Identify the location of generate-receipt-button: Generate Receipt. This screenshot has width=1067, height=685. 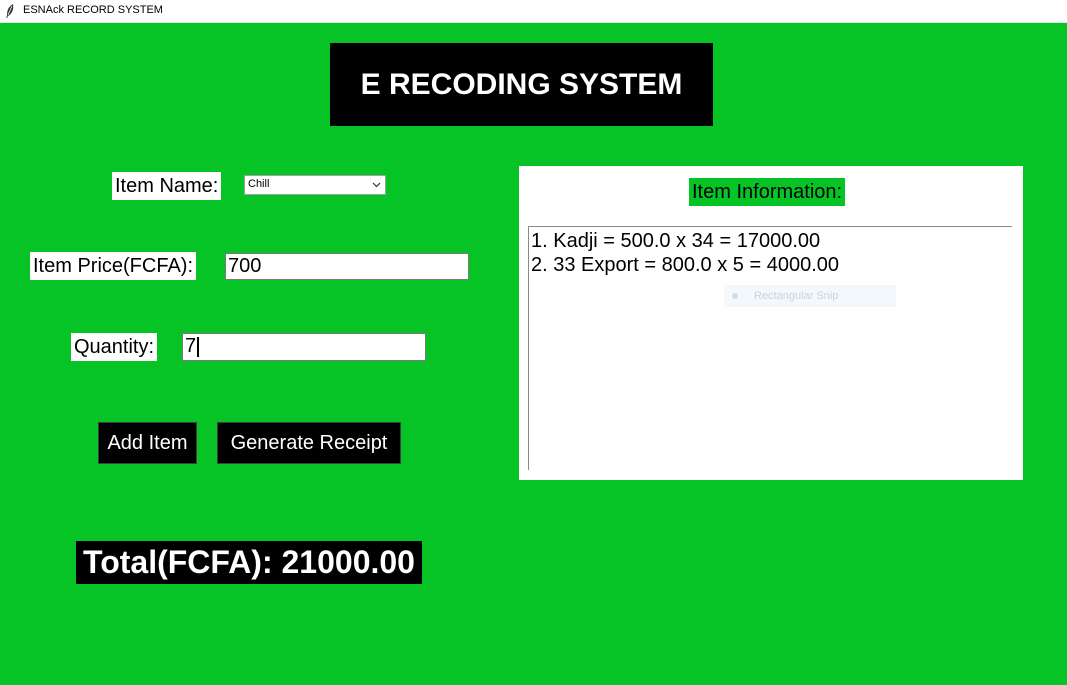
(309, 443).